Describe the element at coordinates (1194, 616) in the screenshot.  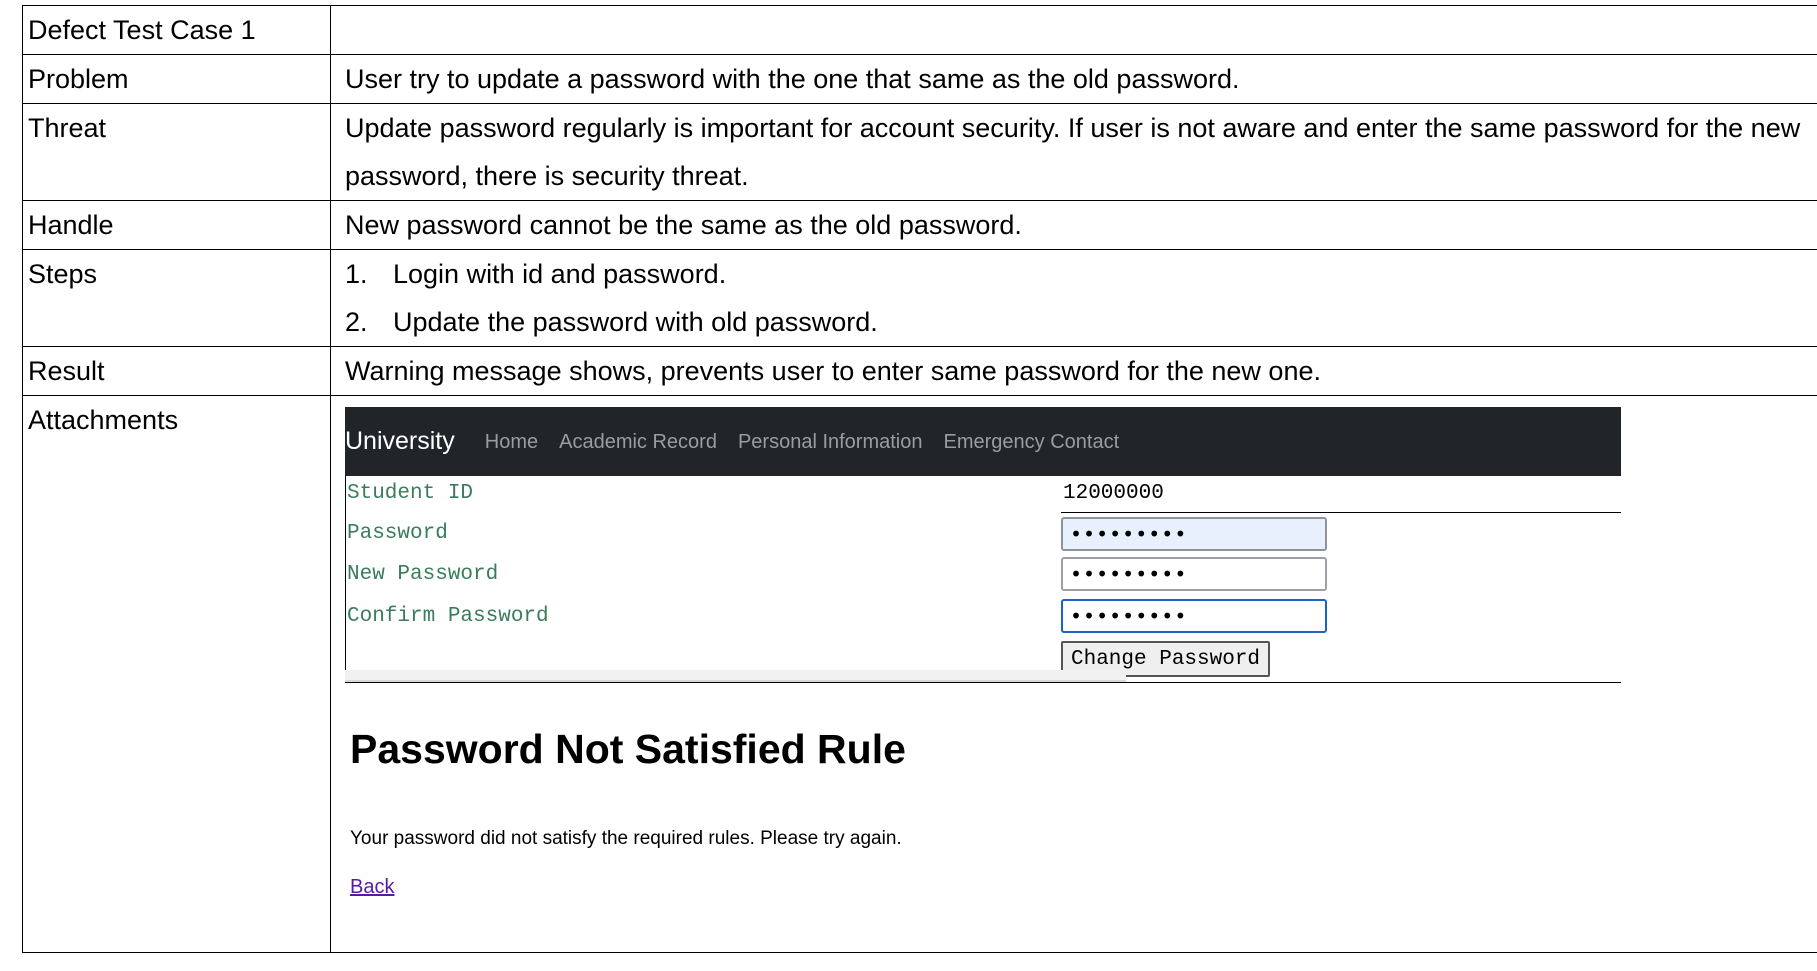
I see `confirm-password-field` at that location.